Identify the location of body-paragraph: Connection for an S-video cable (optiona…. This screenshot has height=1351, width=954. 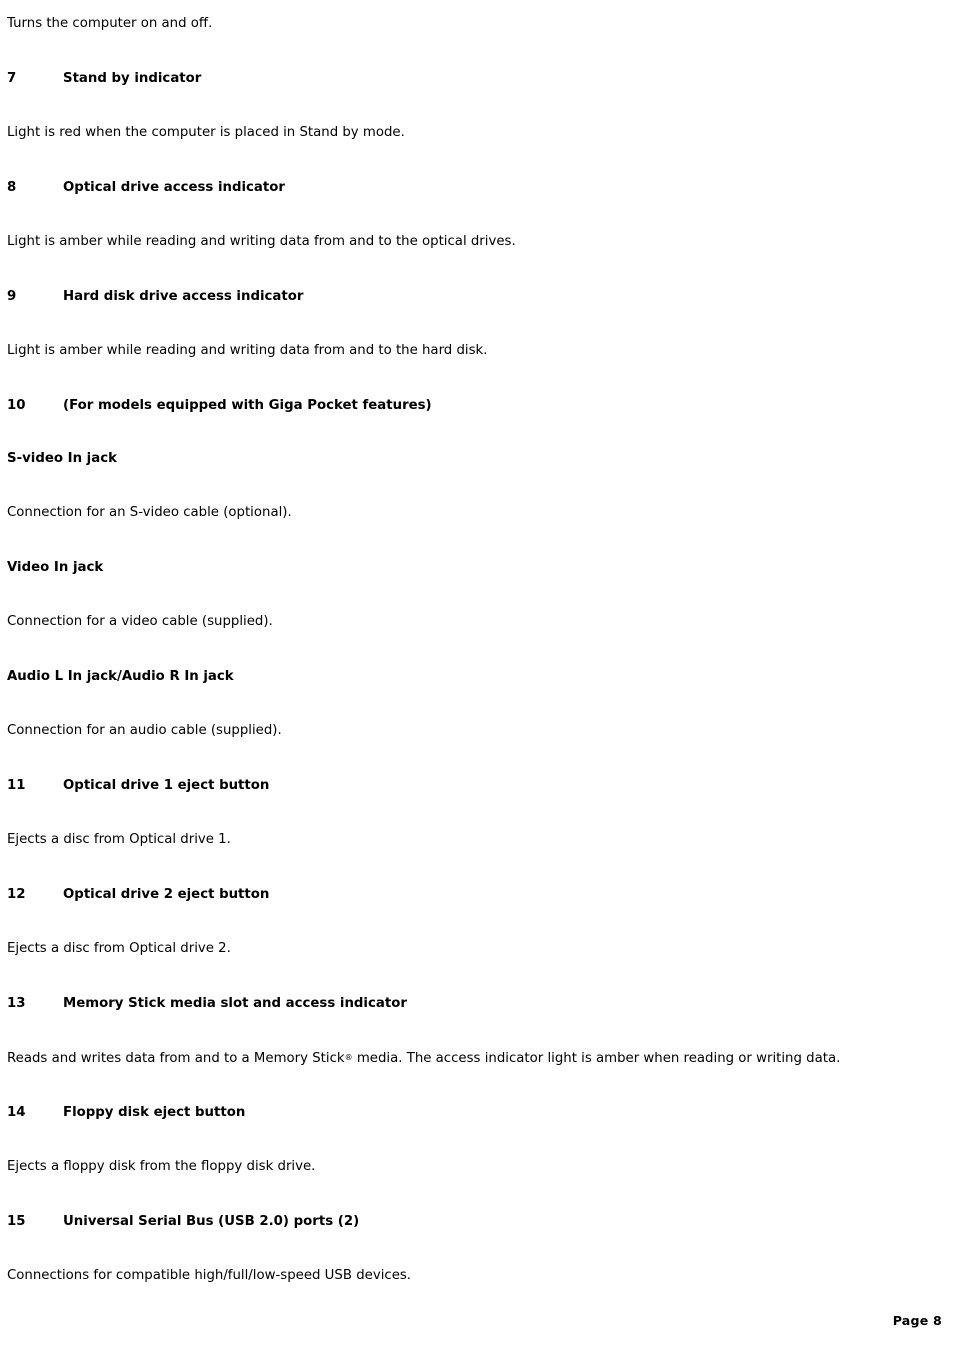
(149, 512).